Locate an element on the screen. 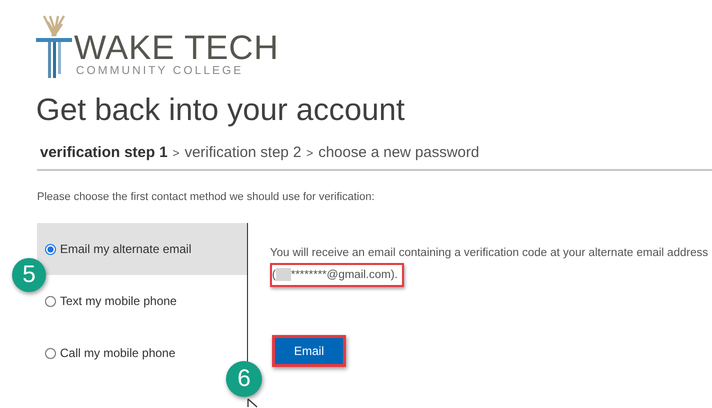 The height and width of the screenshot is (408, 712). mouse-cursor-icon is located at coordinates (253, 403).